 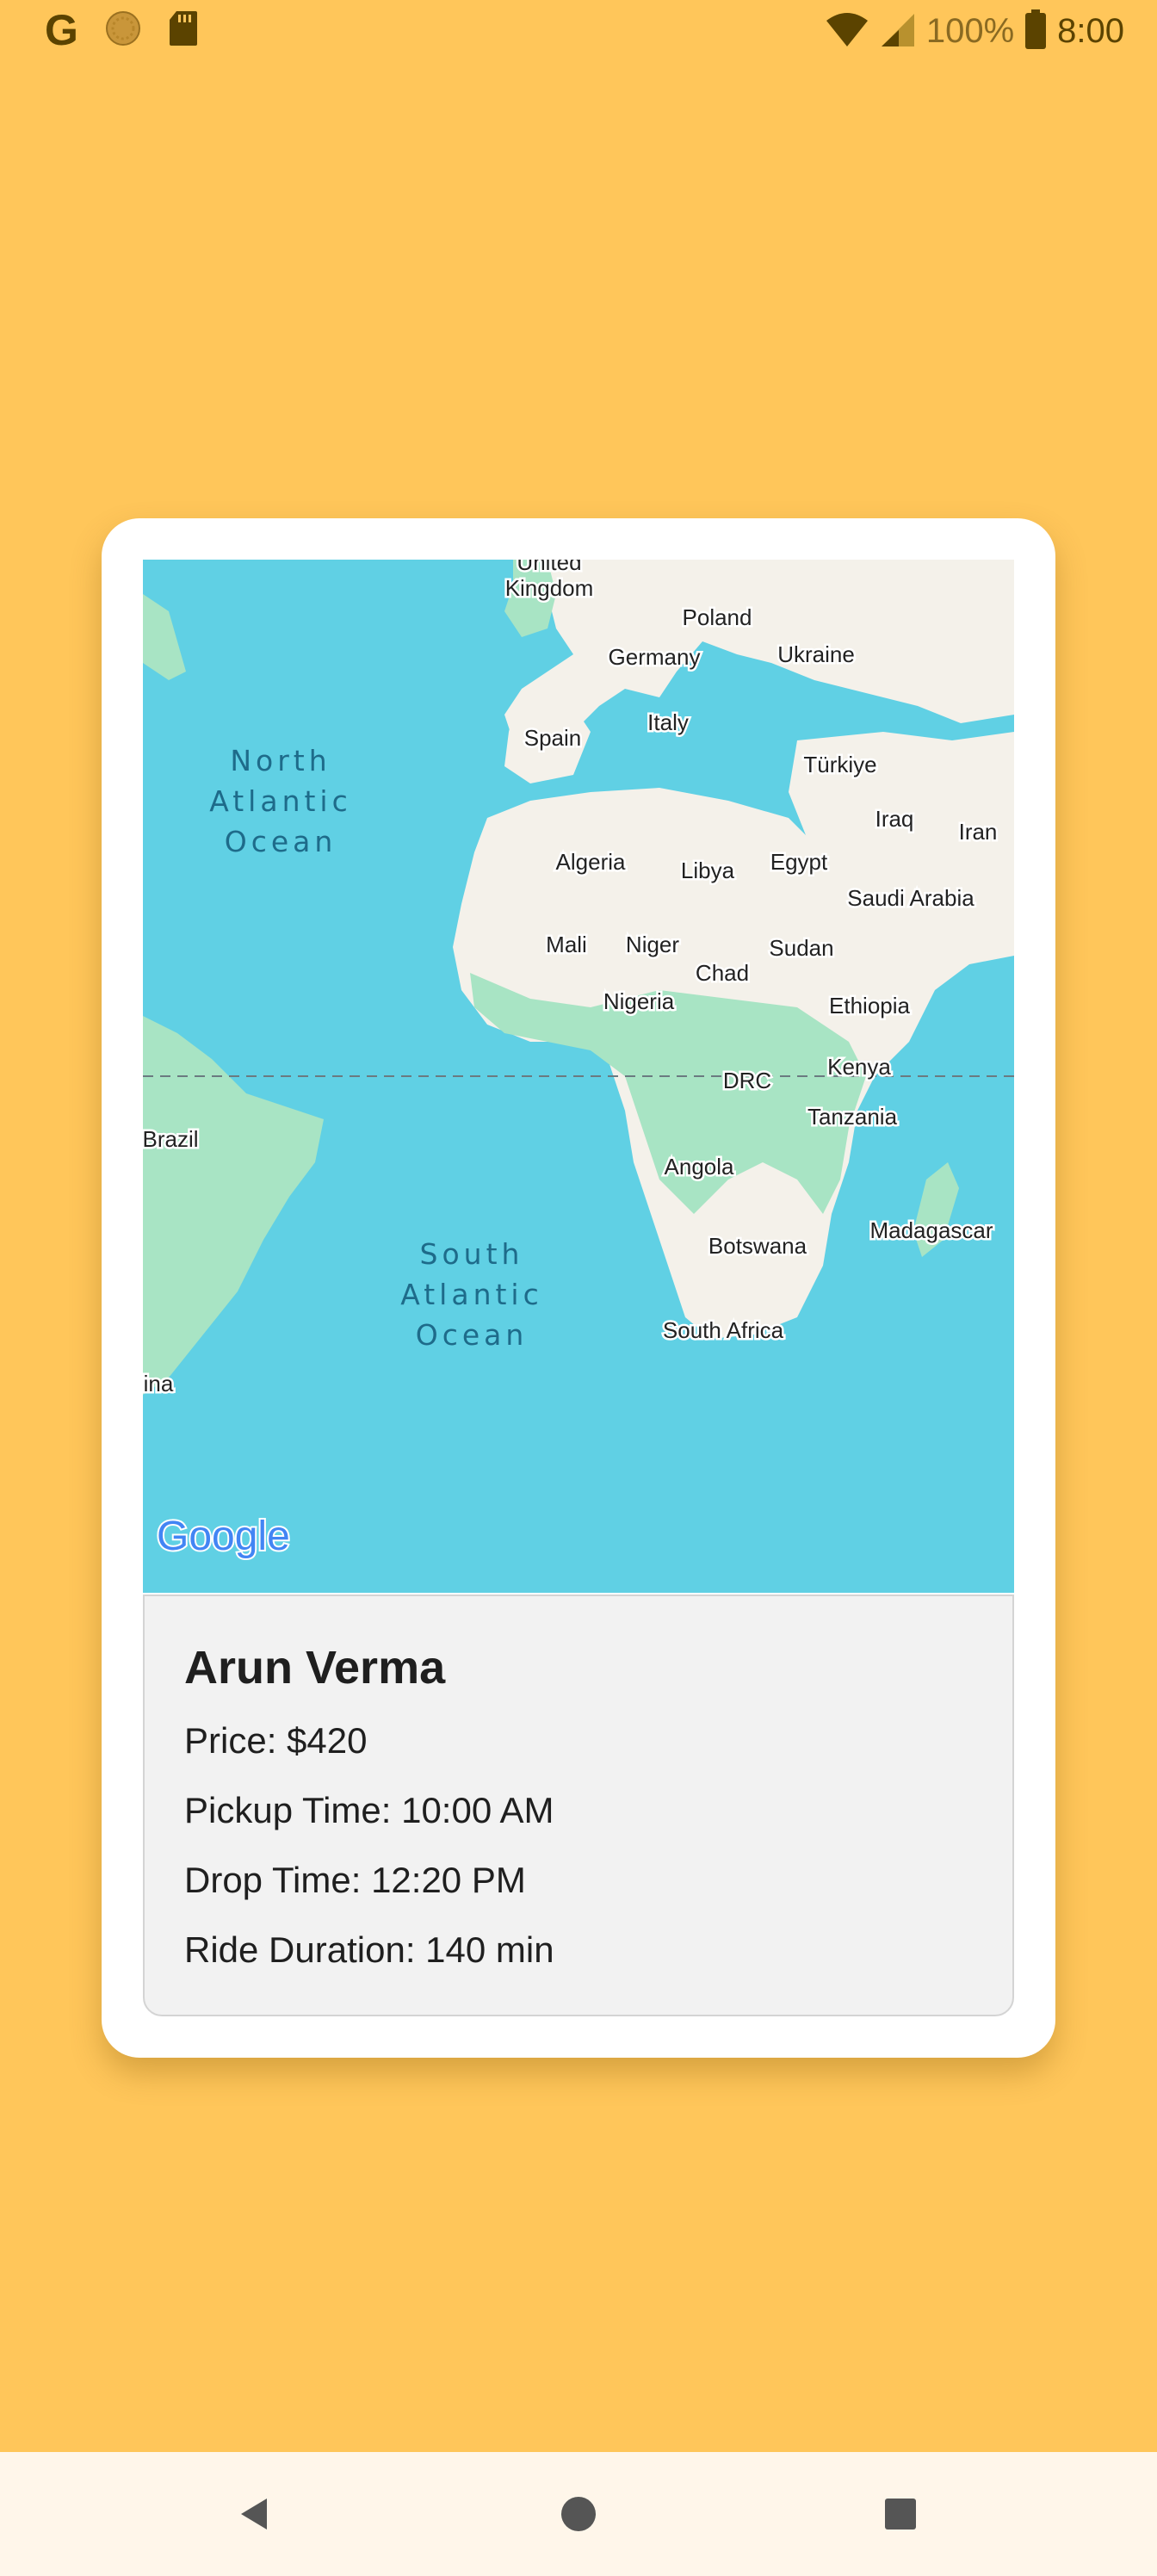 I want to click on wifi-icon, so click(x=847, y=32).